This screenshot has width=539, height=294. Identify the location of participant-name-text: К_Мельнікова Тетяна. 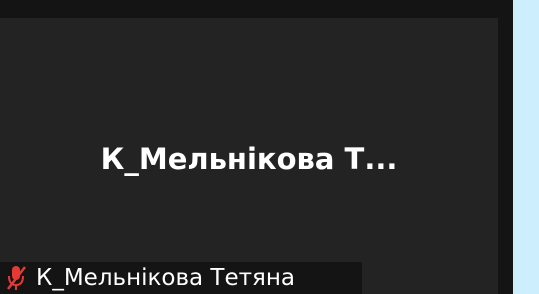
(165, 278).